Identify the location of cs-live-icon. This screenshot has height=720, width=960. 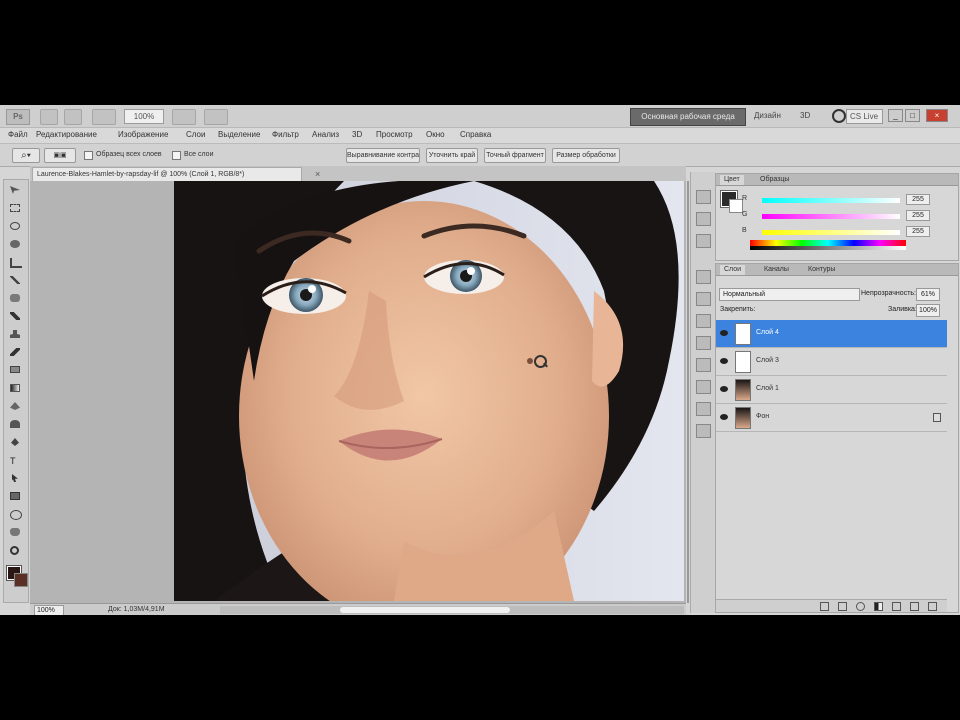
(839, 116).